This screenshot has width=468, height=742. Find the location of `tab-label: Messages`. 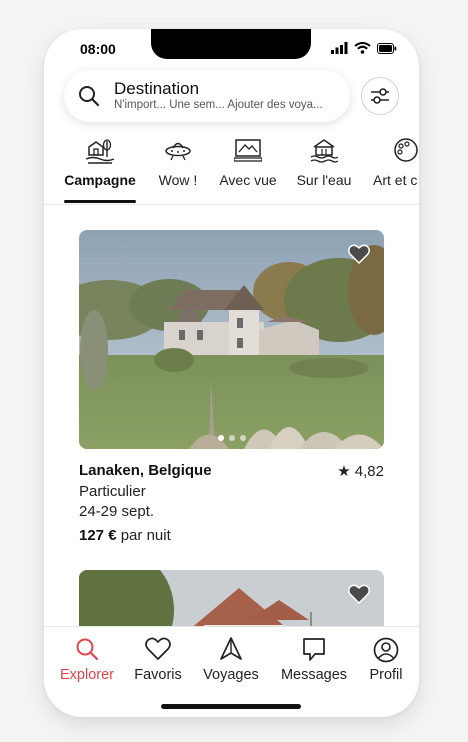

tab-label: Messages is located at coordinates (314, 675).